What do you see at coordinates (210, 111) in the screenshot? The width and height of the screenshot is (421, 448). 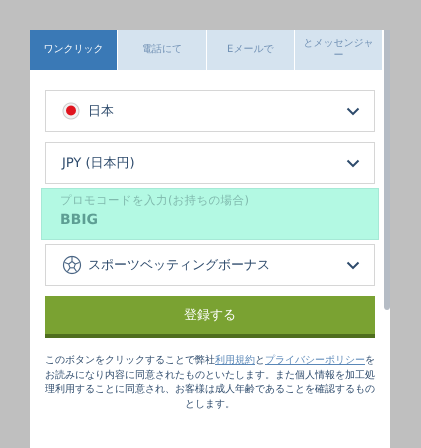 I see `dropdown-field: 日本` at bounding box center [210, 111].